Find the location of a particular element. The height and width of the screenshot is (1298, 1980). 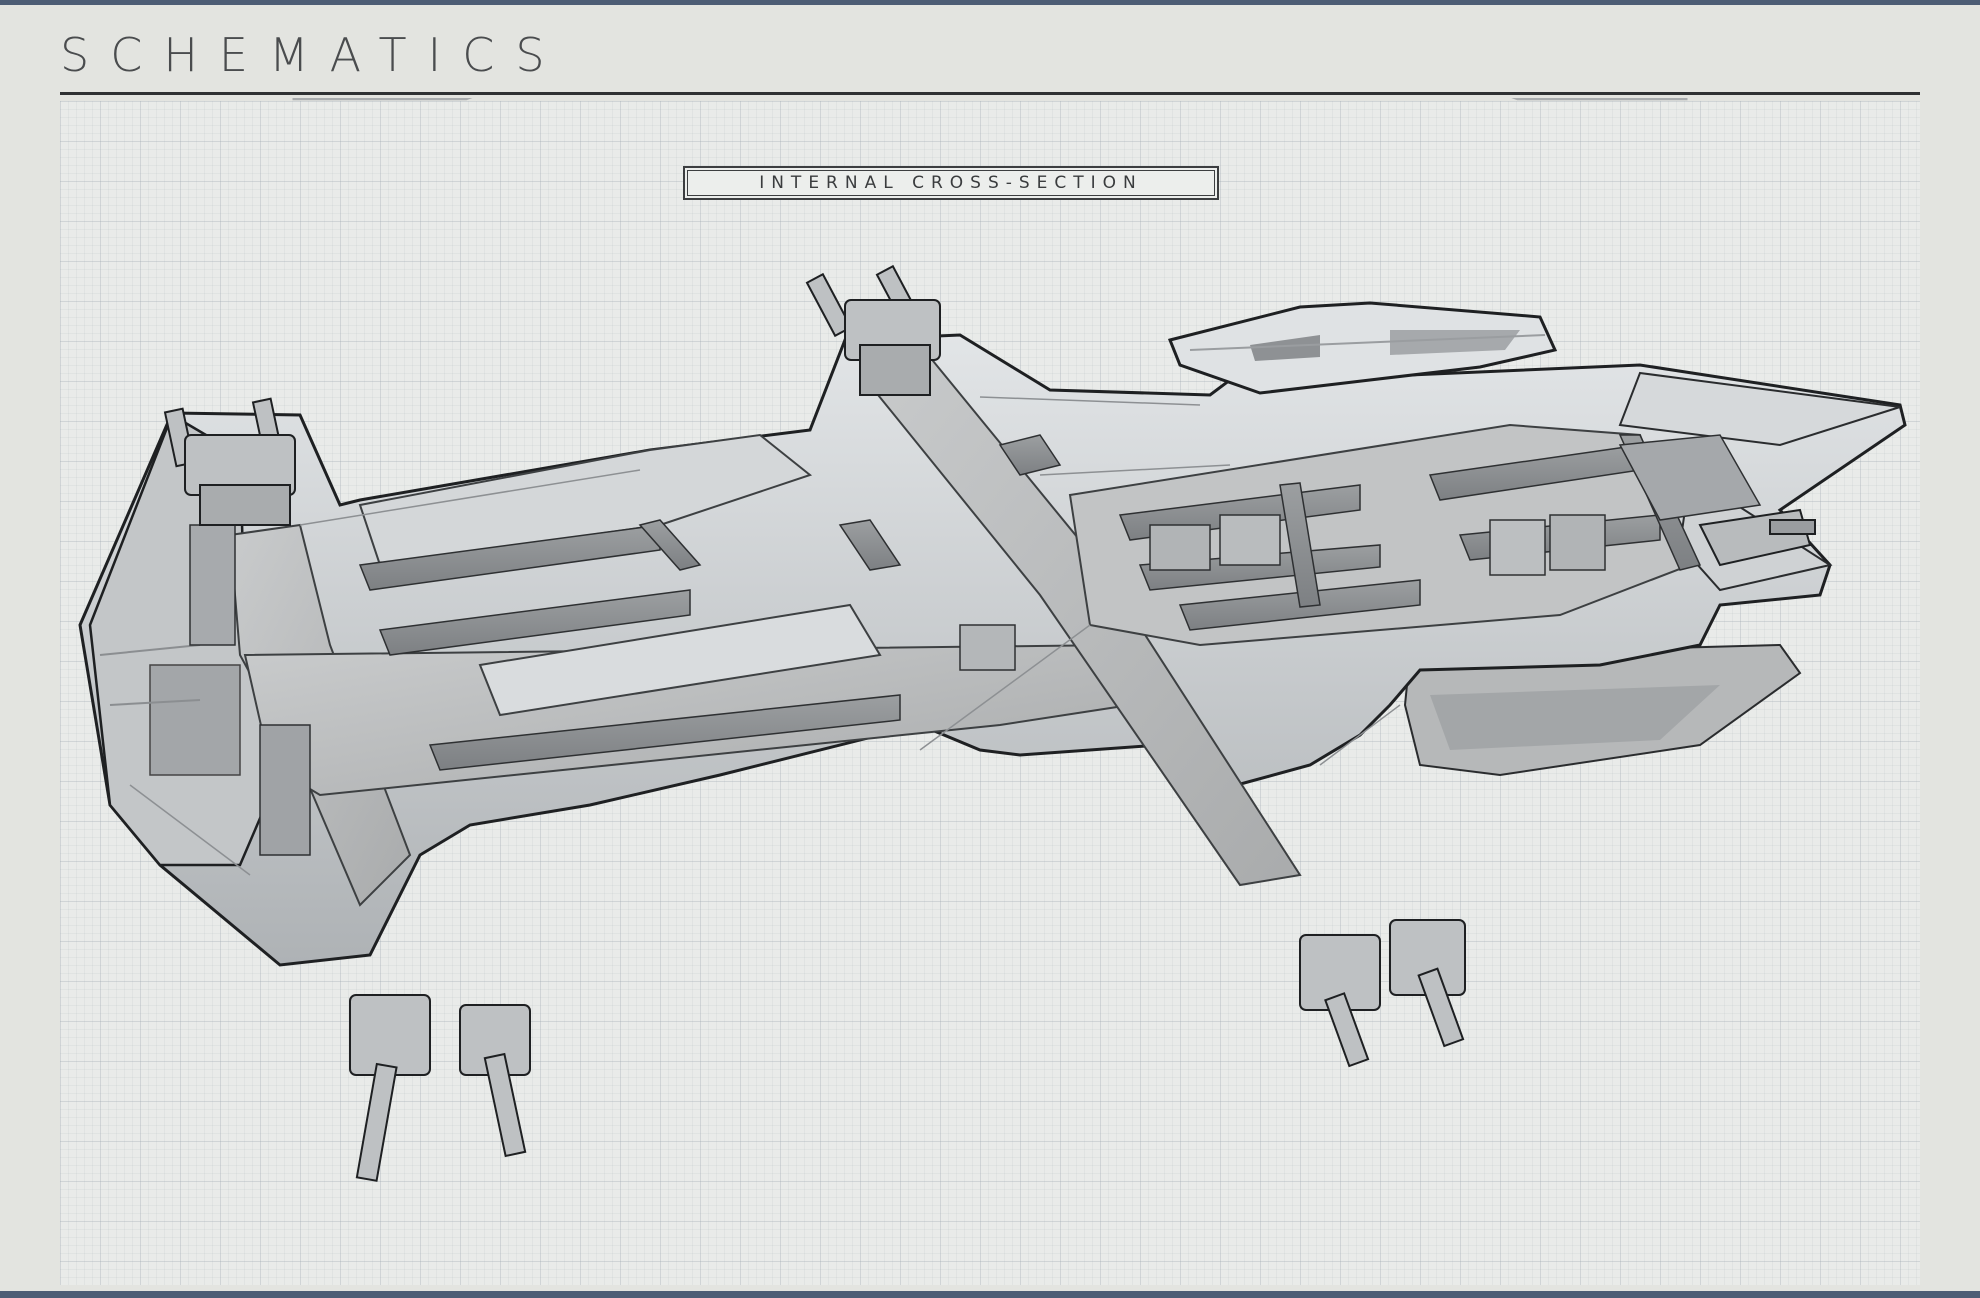

forward-bottom-turret is located at coordinates (1382, 993).